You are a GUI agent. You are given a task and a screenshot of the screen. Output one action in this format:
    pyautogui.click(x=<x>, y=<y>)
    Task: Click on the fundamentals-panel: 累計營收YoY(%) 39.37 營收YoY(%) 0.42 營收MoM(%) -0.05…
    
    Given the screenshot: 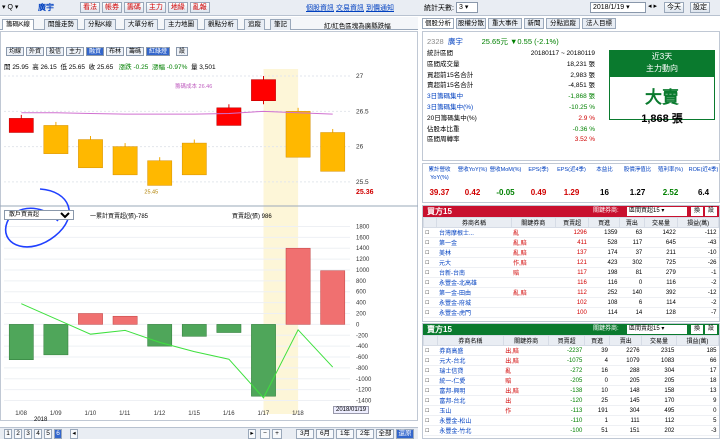 What is the action you would take?
    pyautogui.click(x=571, y=183)
    